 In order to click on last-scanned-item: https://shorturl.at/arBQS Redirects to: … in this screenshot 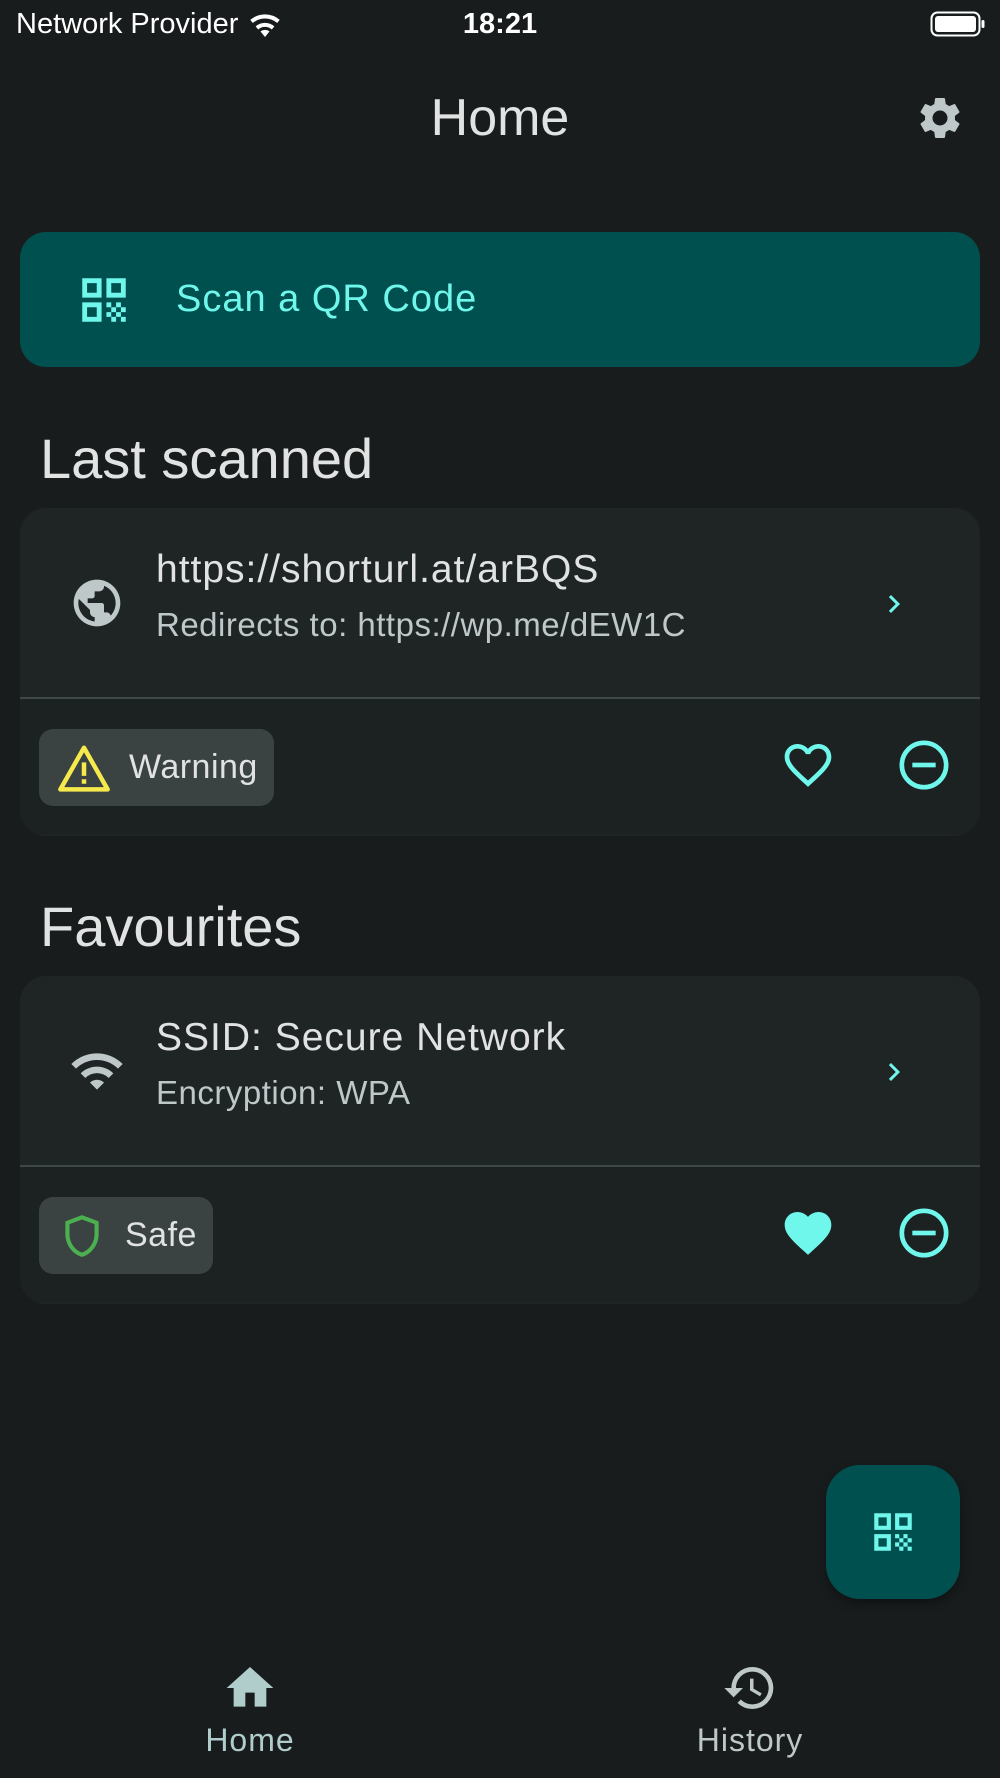, I will do `click(500, 603)`.